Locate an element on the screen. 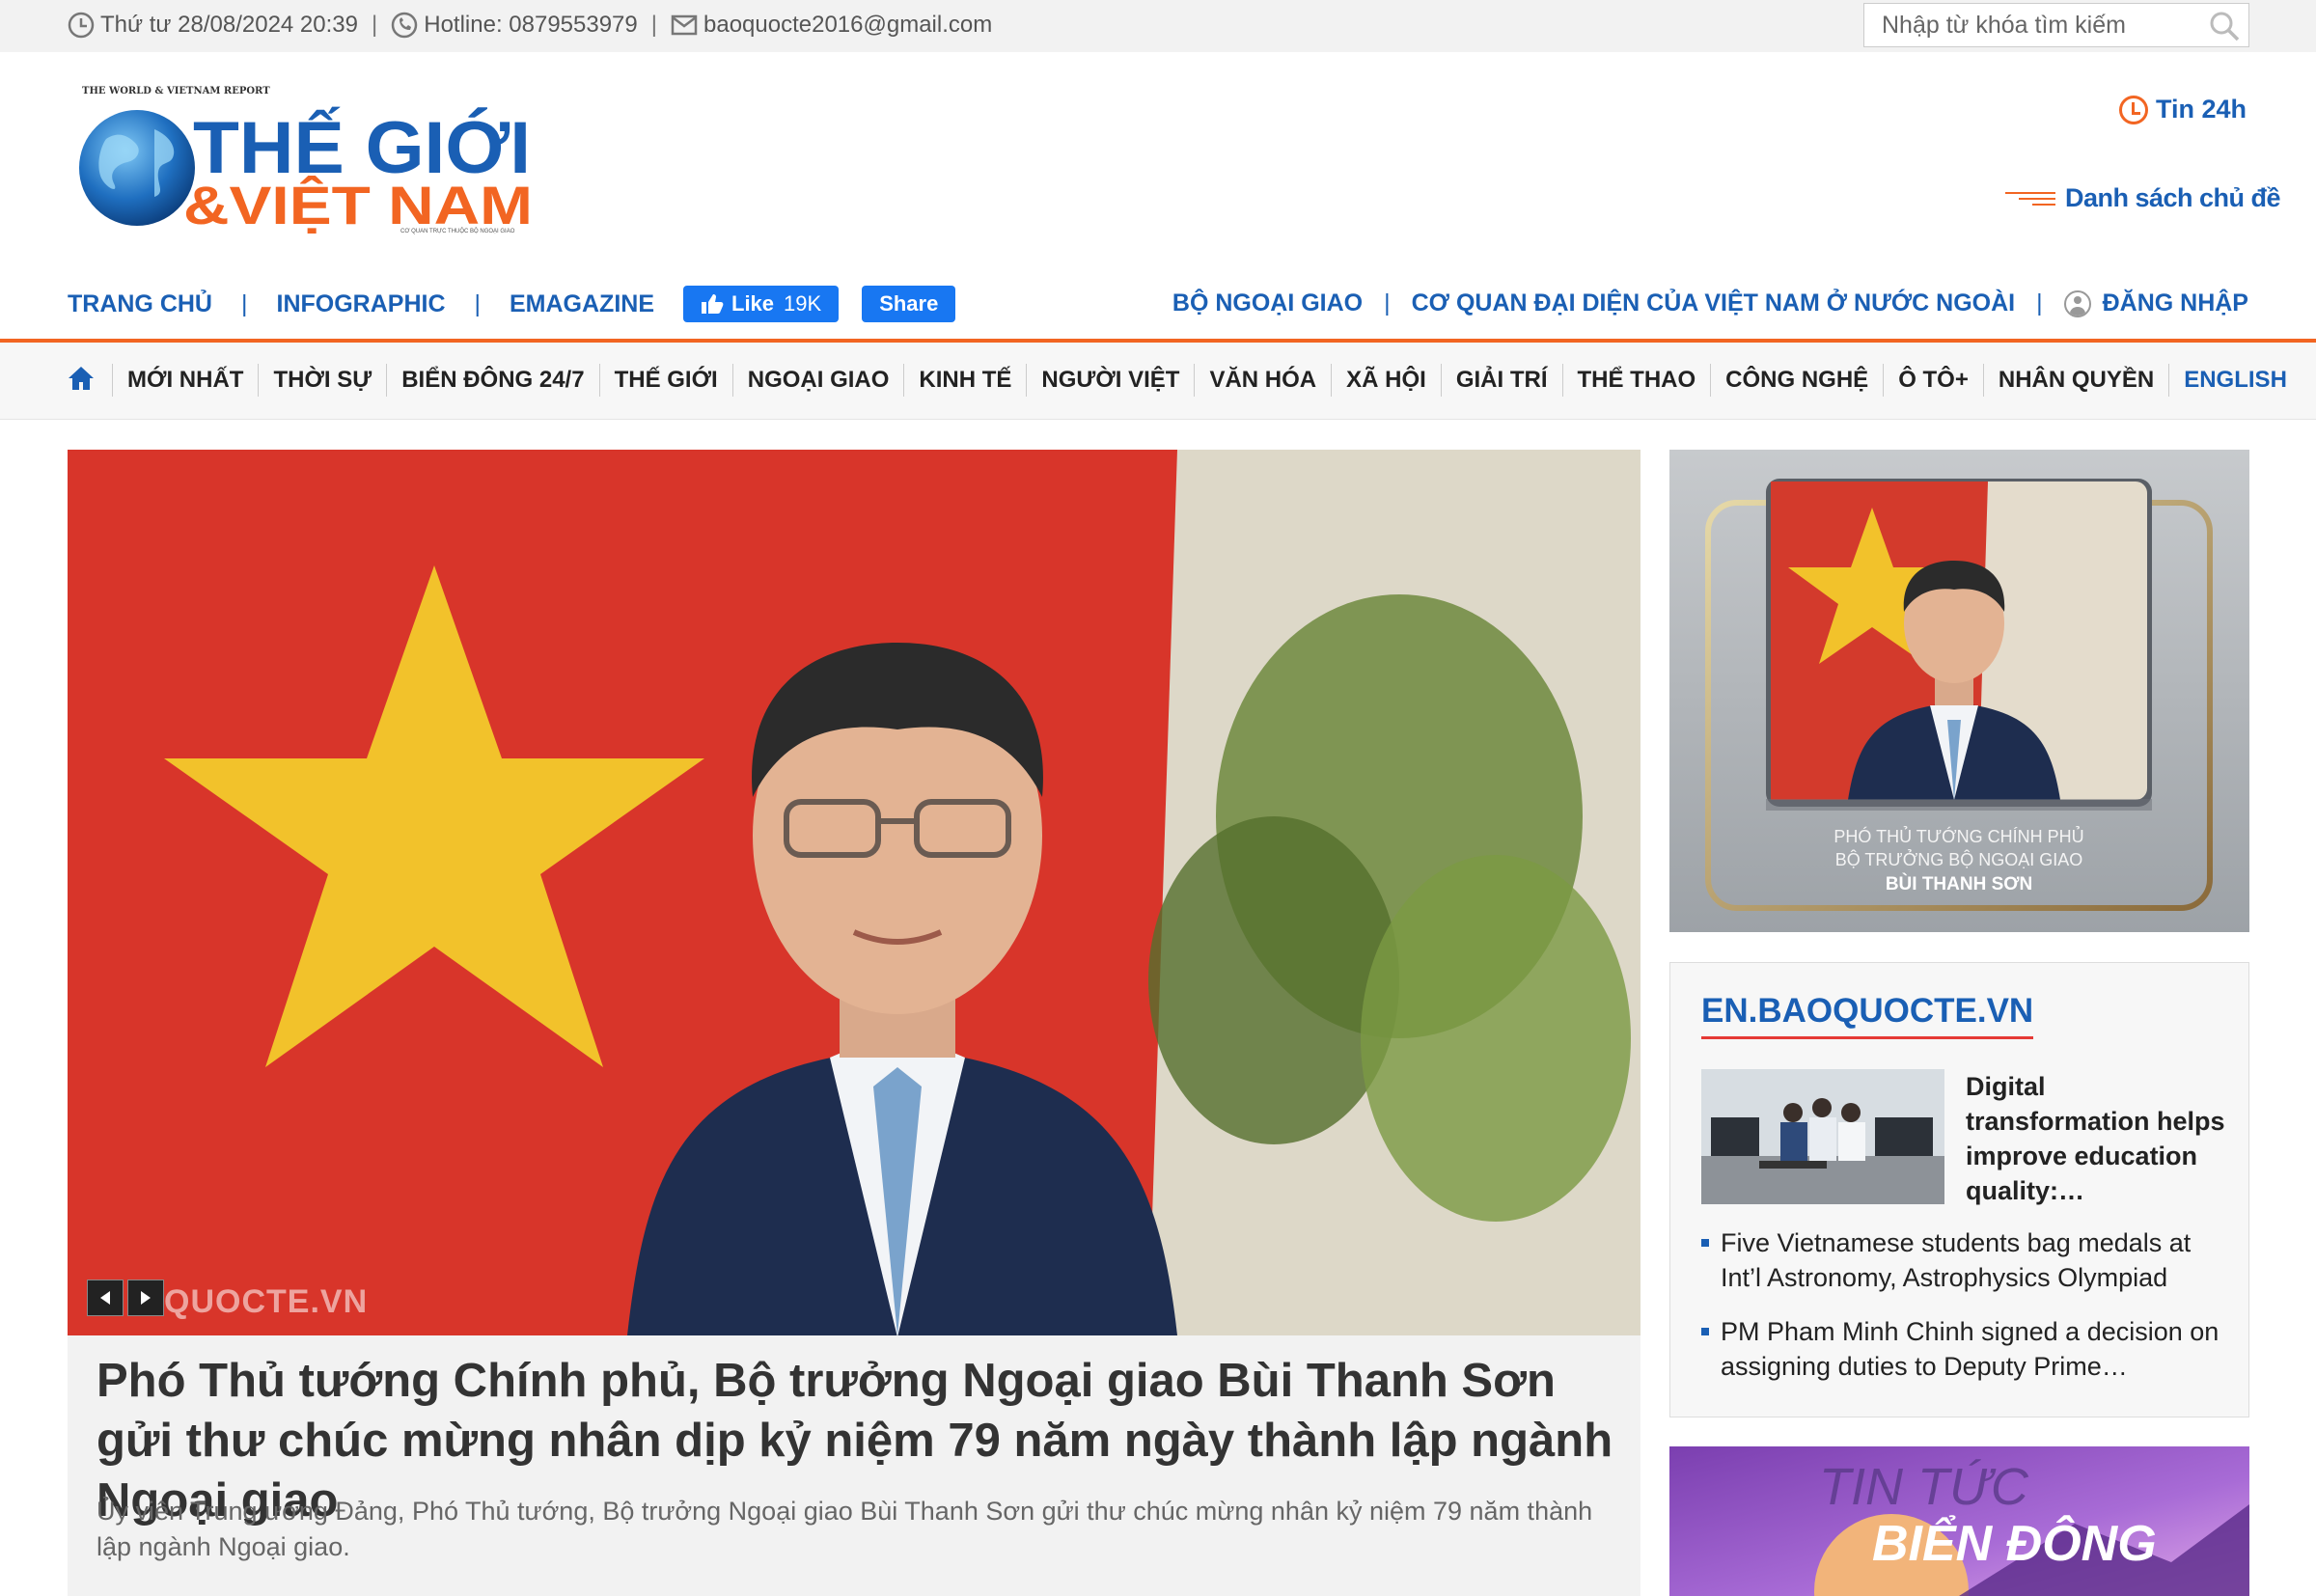 The width and height of the screenshot is (2316, 1596). slider-controls is located at coordinates (127, 1298).